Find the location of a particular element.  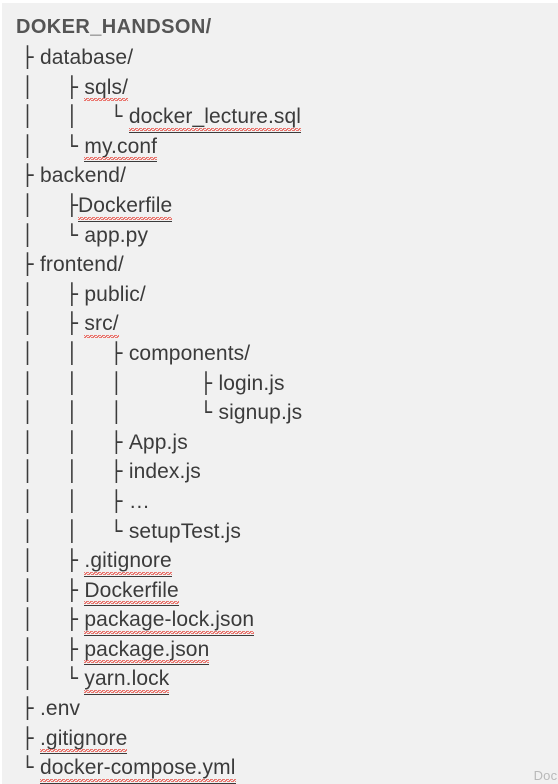

tree-row: ├ .env is located at coordinates (280, 709).